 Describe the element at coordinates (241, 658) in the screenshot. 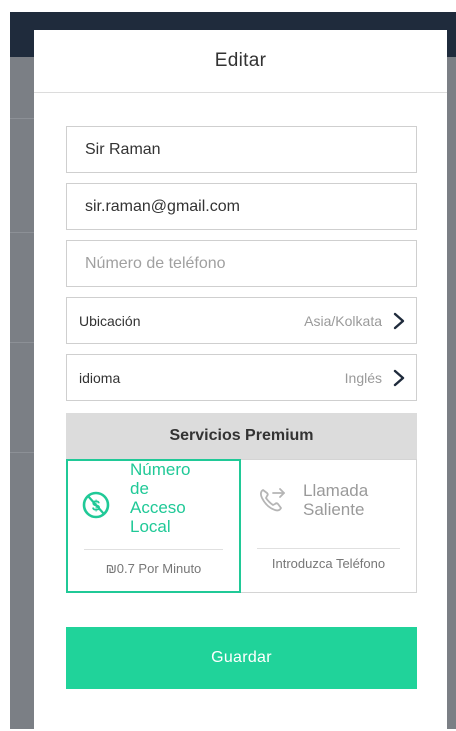

I see `save-button: Guardar` at that location.